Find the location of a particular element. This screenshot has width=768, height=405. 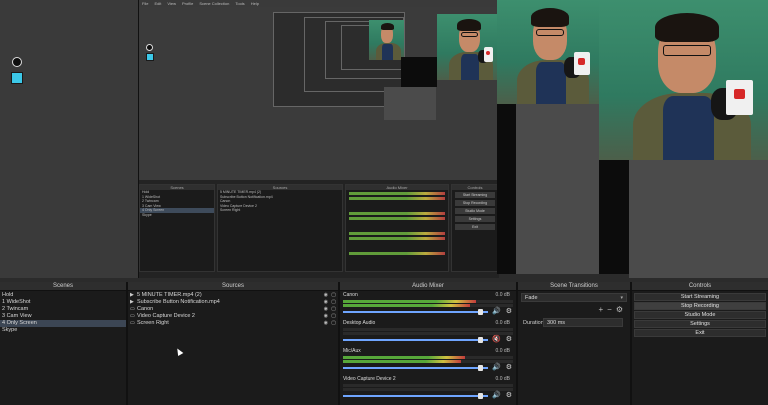

scene-item: 1 WideShot is located at coordinates (63, 302).